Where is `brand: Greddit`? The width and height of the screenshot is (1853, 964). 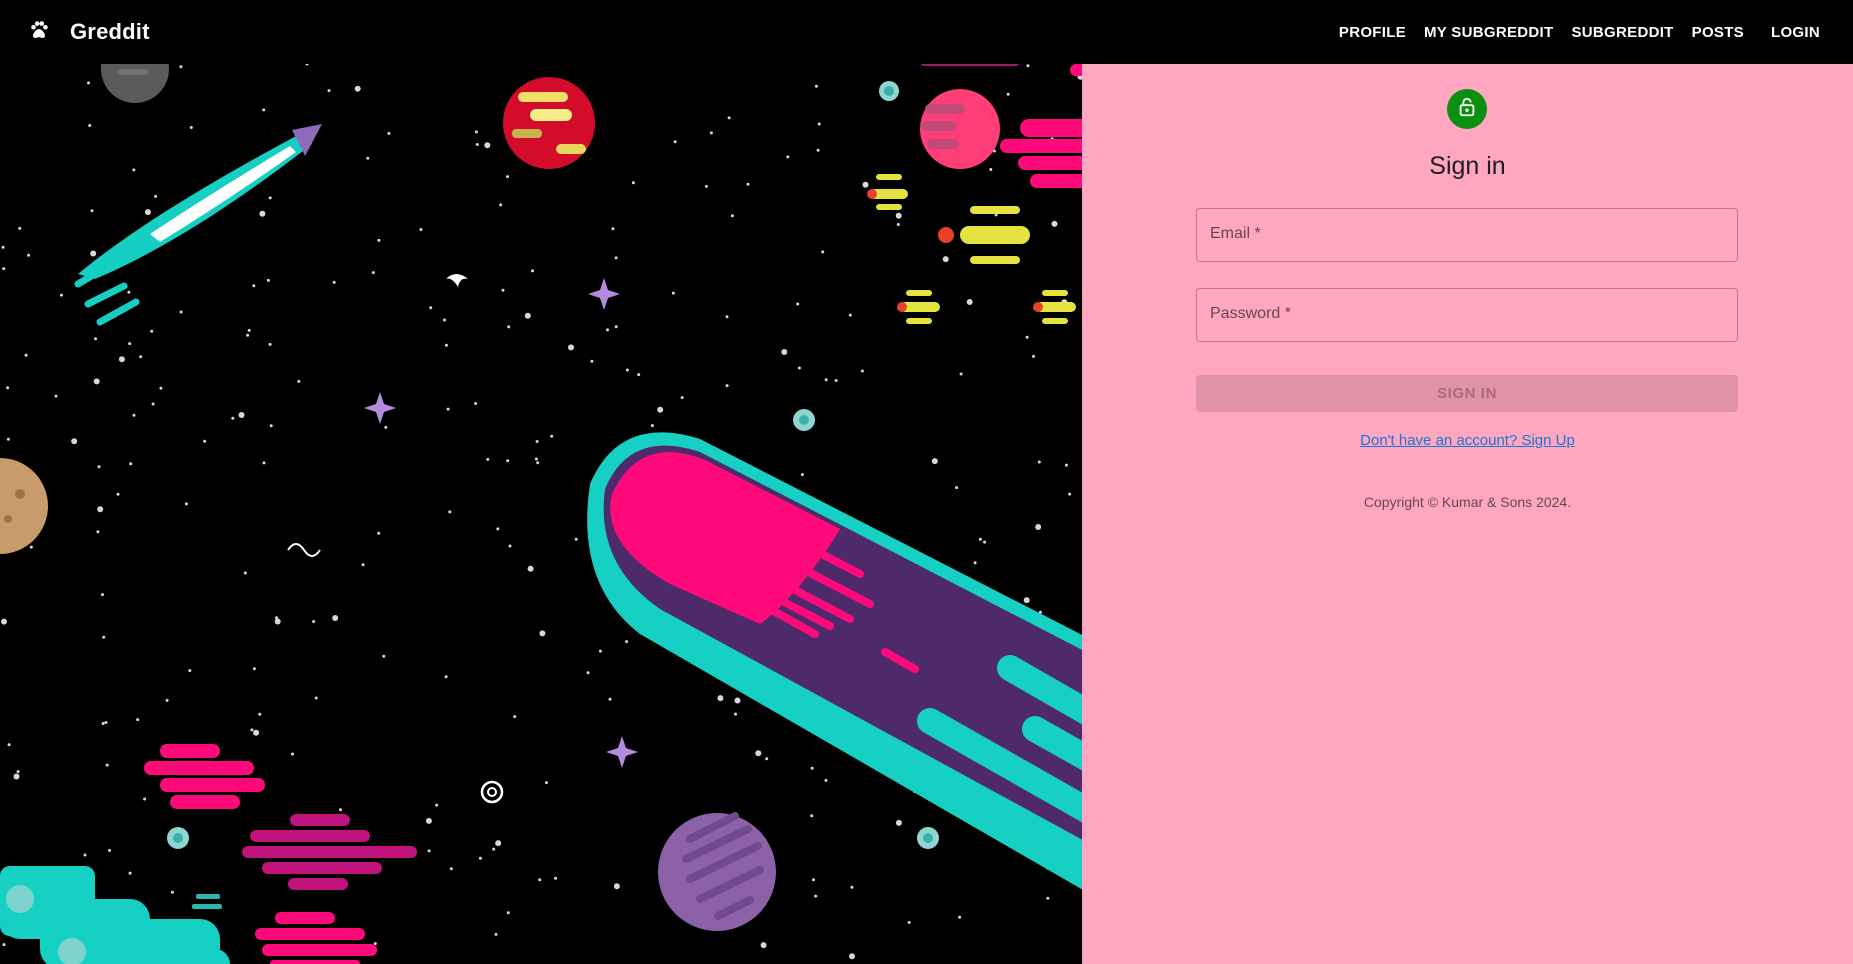
brand: Greddit is located at coordinates (89, 32).